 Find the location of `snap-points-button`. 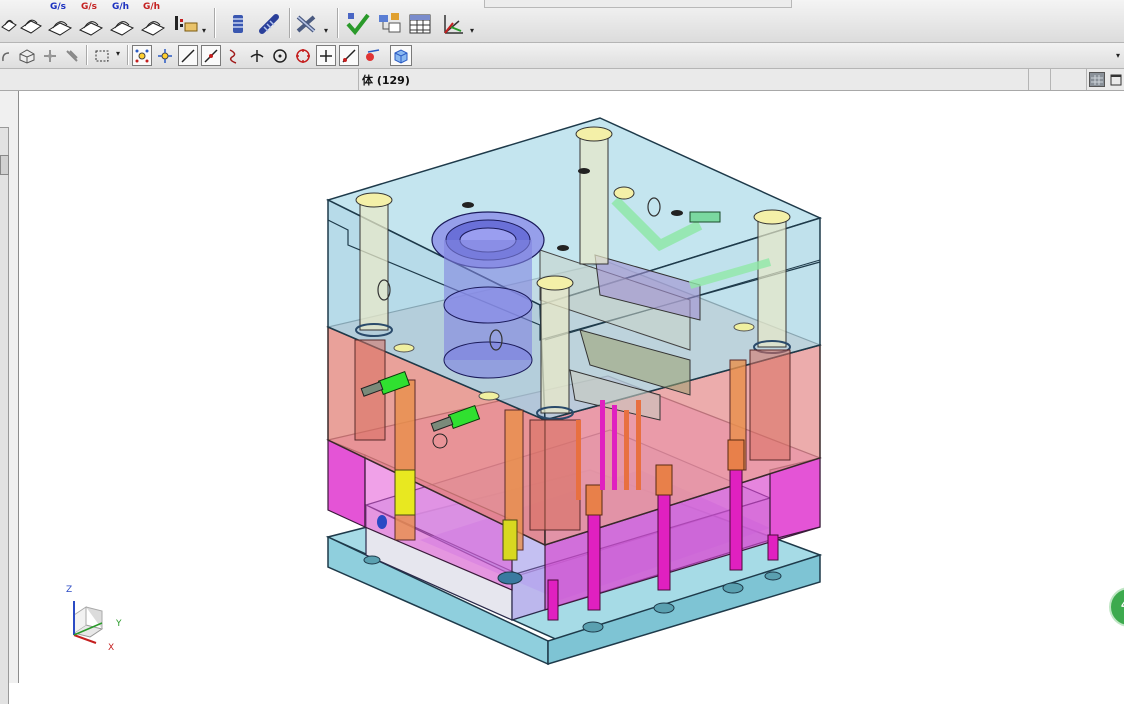

snap-points-button is located at coordinates (142, 55).